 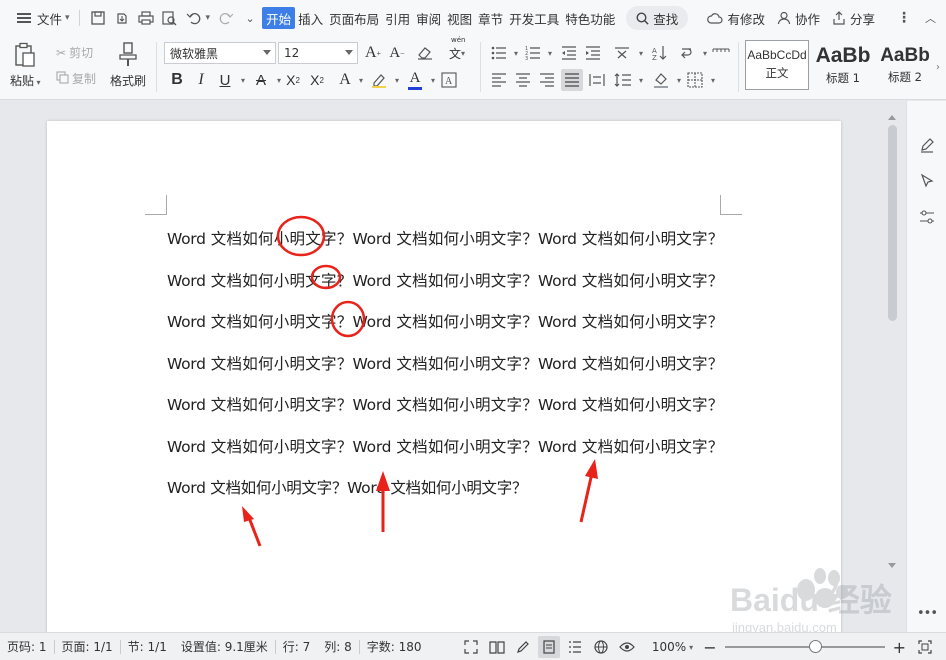 What do you see at coordinates (709, 647) in the screenshot?
I see `zoom-out-icon: −` at bounding box center [709, 647].